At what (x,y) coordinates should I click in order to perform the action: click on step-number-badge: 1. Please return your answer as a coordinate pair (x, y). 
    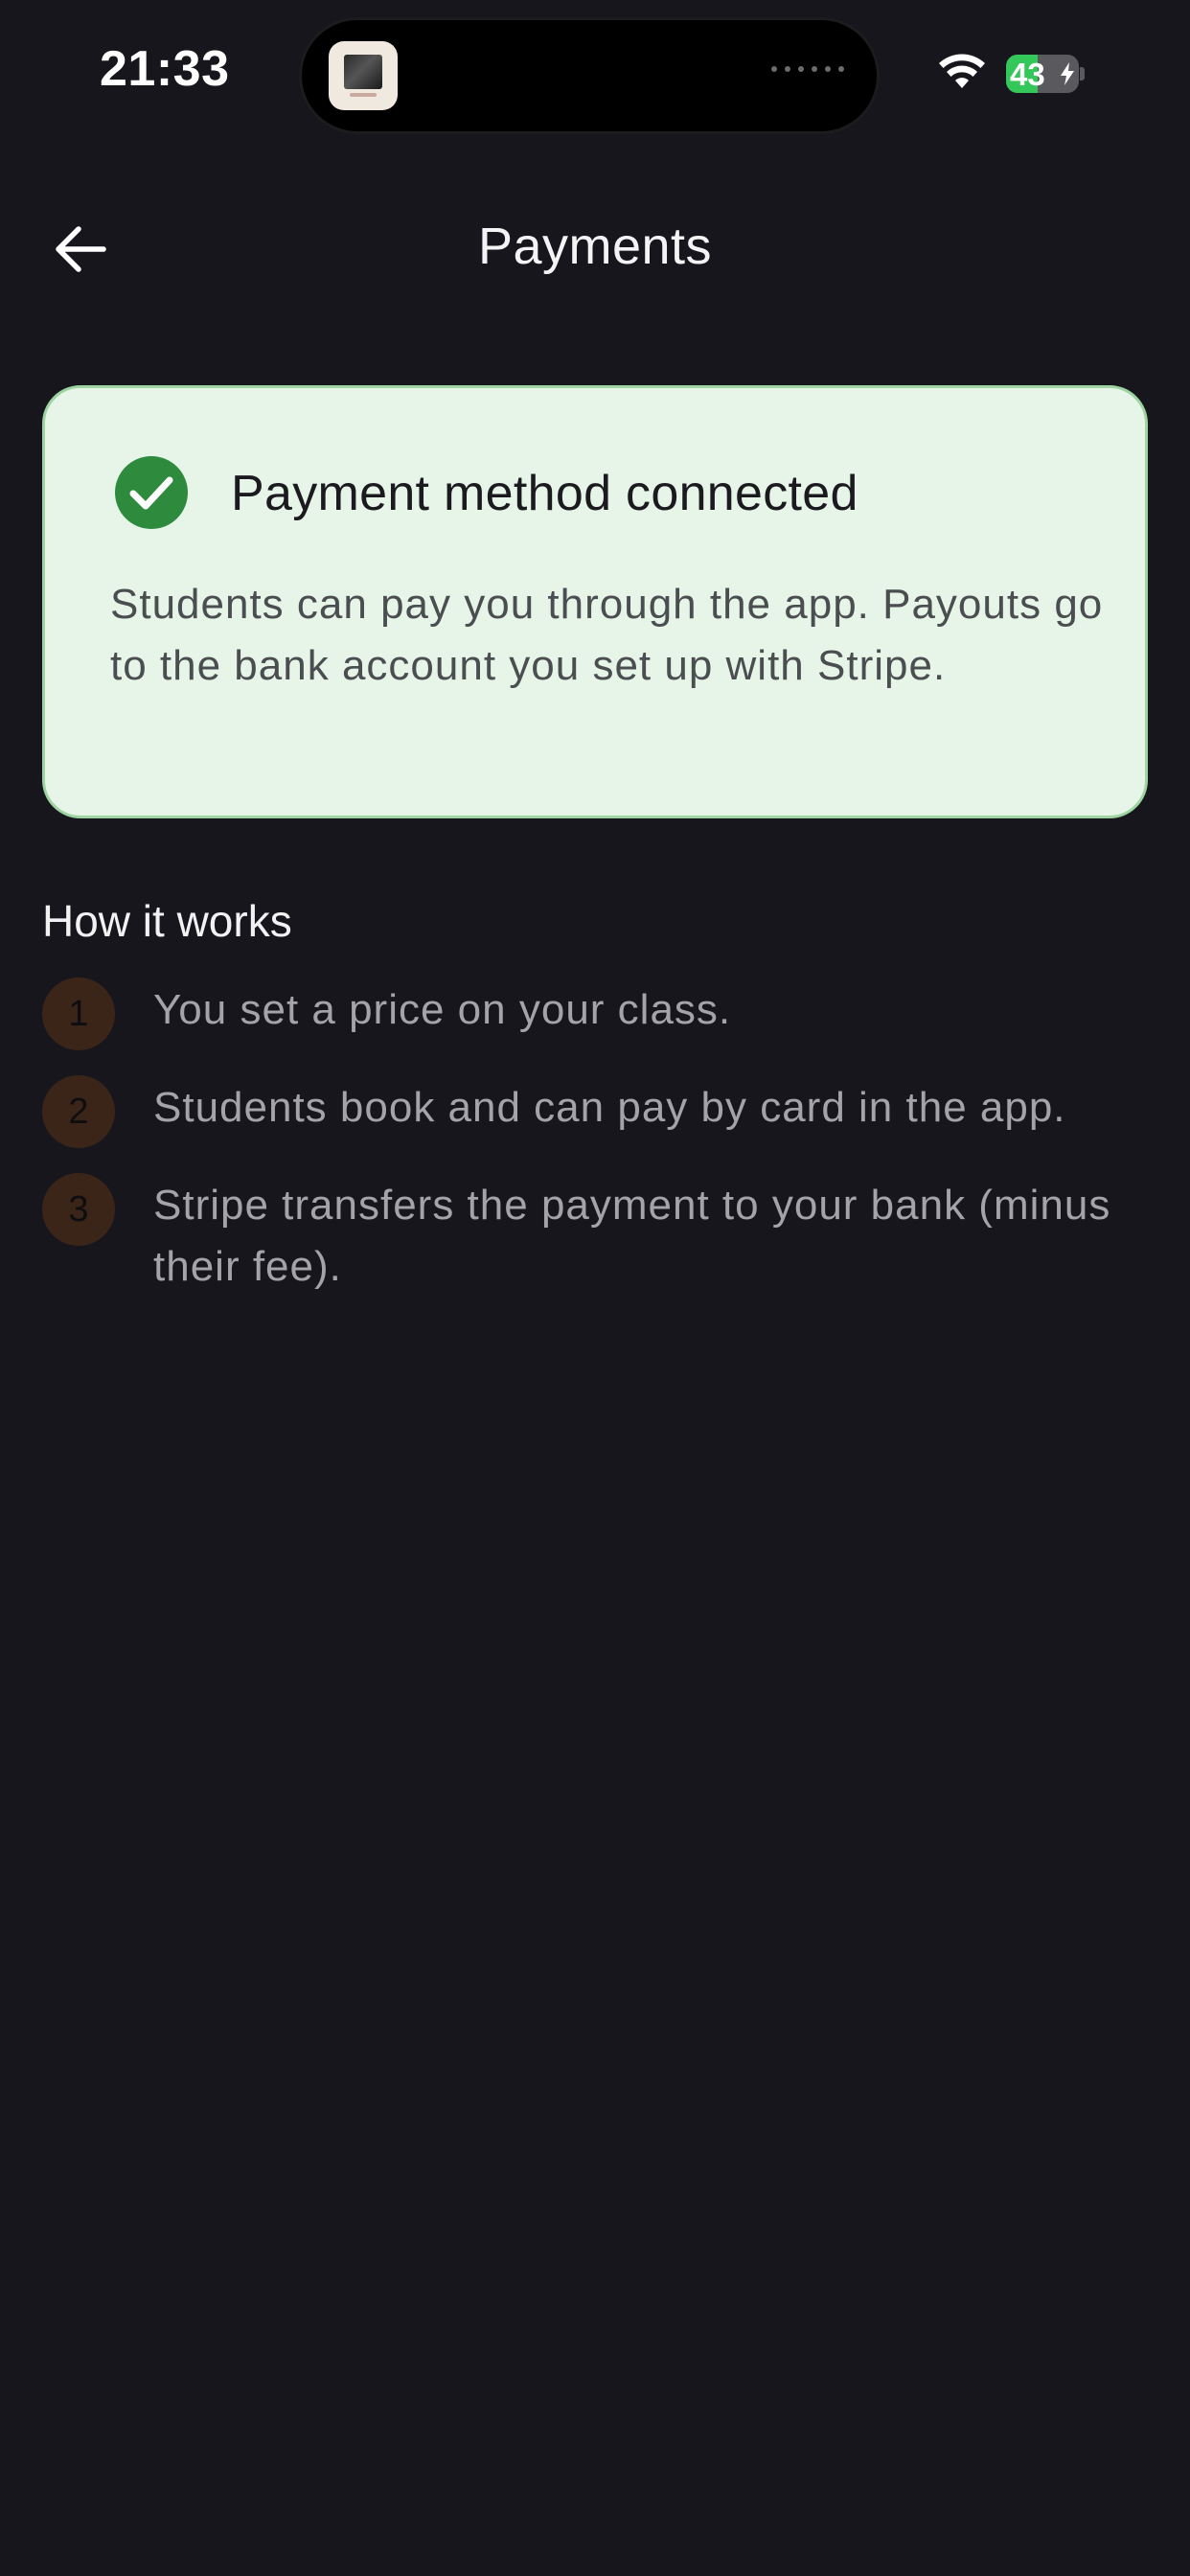
    Looking at the image, I should click on (78, 1014).